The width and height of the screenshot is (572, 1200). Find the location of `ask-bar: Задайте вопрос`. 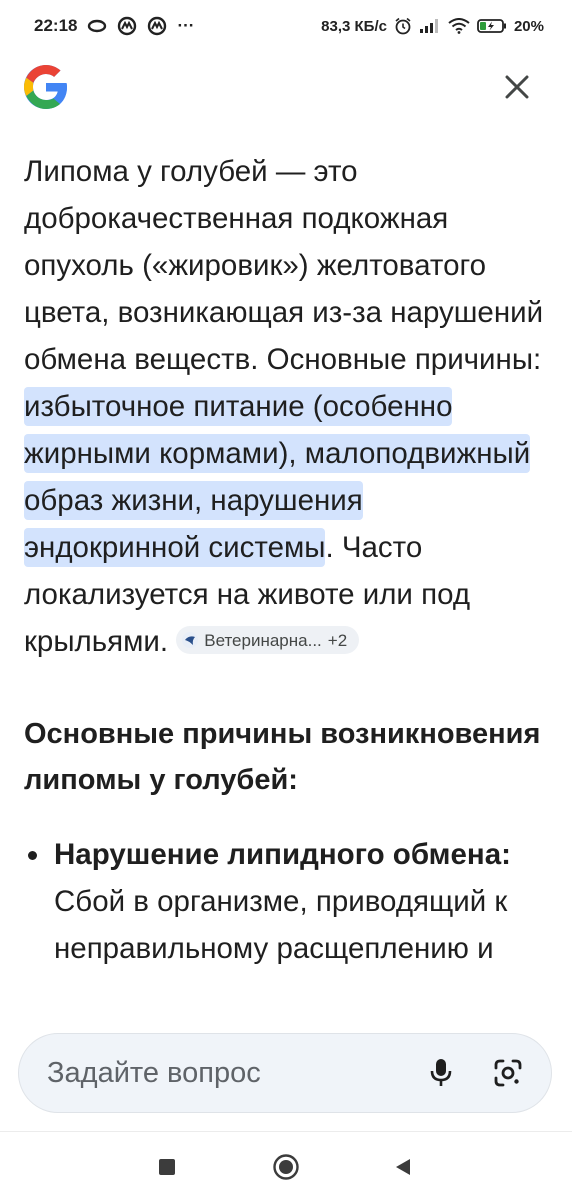

ask-bar: Задайте вопрос is located at coordinates (285, 1073).